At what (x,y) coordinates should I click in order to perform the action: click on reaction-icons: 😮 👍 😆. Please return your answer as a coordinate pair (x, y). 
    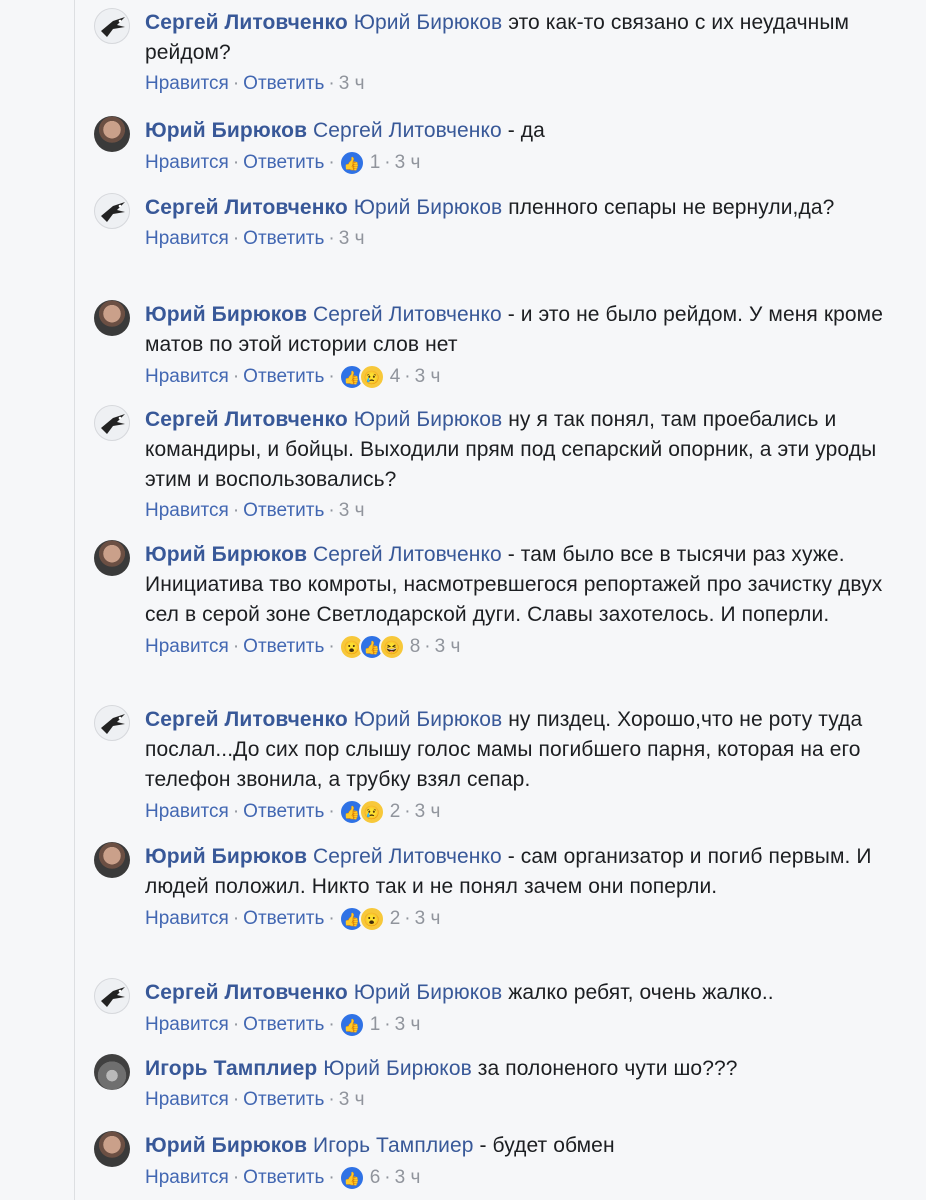
    Looking at the image, I should click on (371, 647).